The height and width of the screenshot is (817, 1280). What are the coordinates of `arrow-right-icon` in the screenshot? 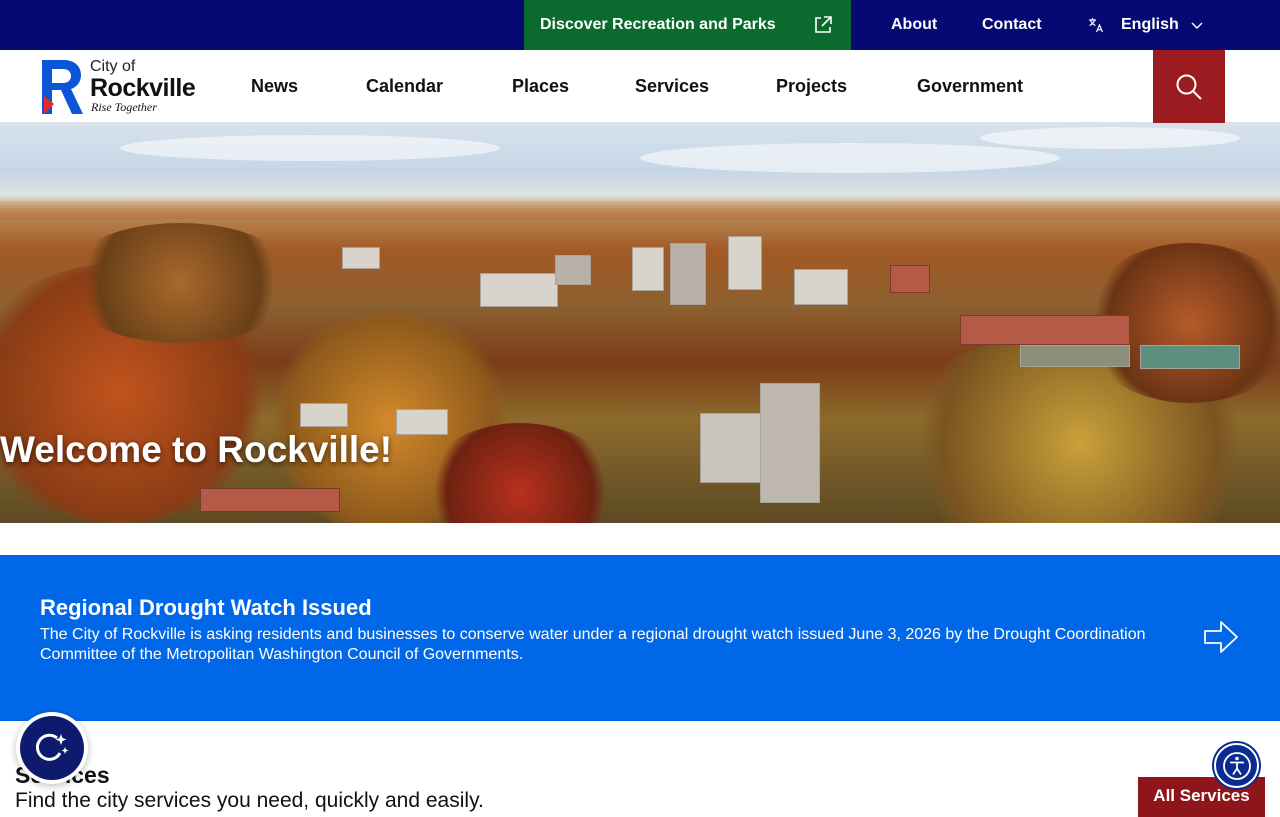 It's located at (1221, 637).